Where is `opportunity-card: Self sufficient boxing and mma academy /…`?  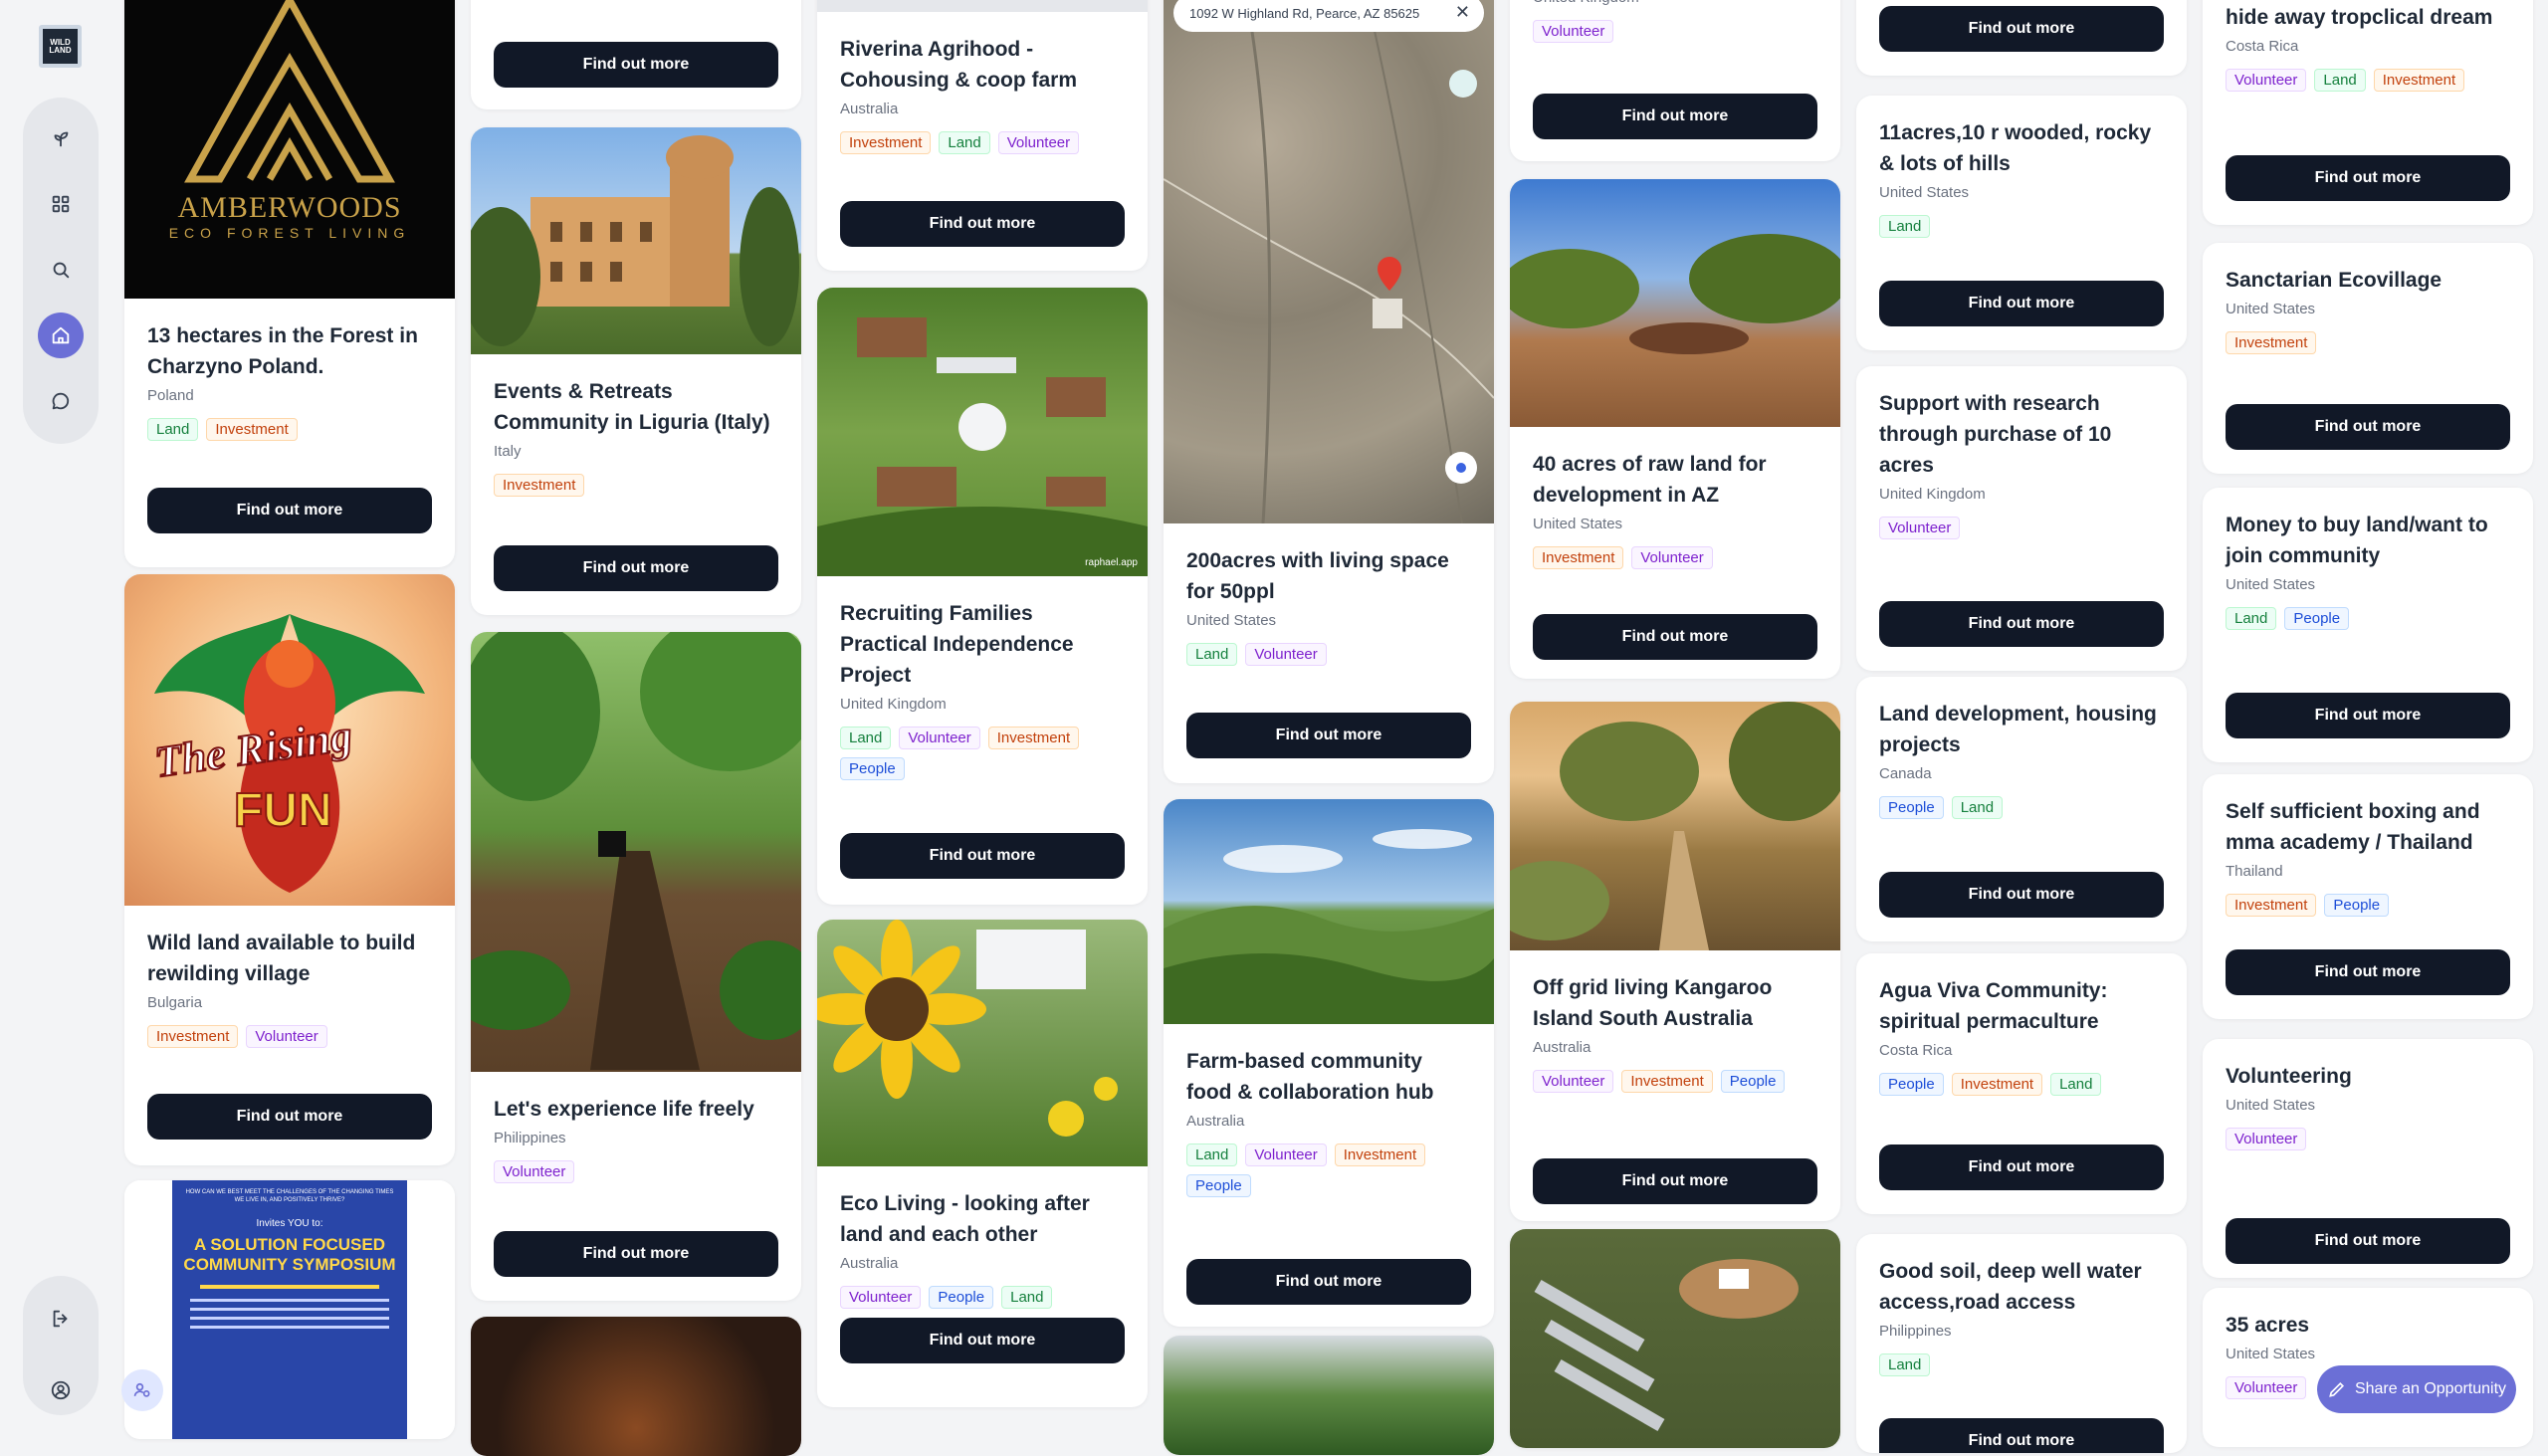 opportunity-card: Self sufficient boxing and mma academy /… is located at coordinates (2368, 896).